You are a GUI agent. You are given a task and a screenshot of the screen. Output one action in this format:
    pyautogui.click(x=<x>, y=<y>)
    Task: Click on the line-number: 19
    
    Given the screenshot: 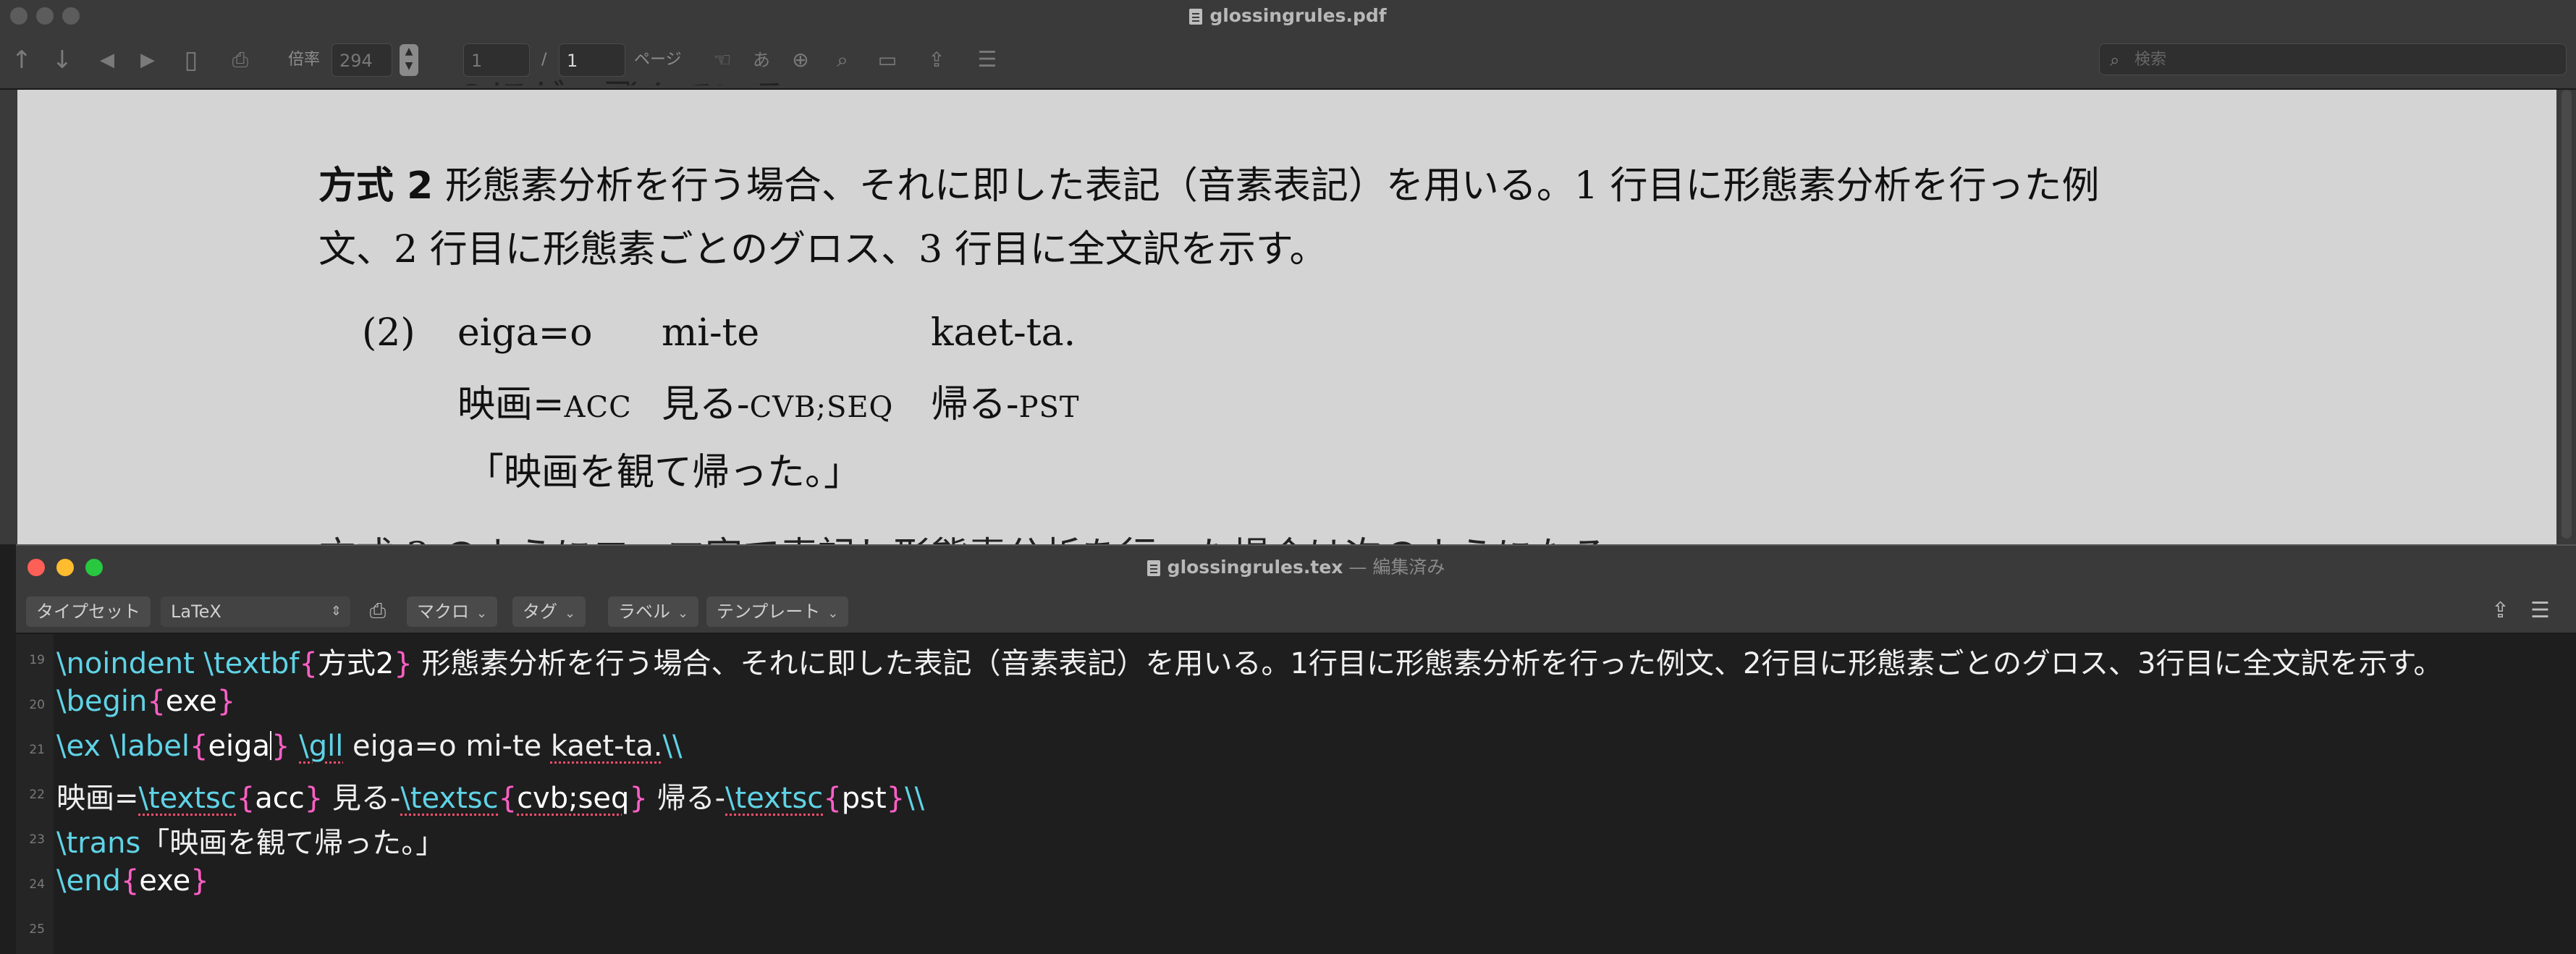 What is the action you would take?
    pyautogui.click(x=37, y=660)
    